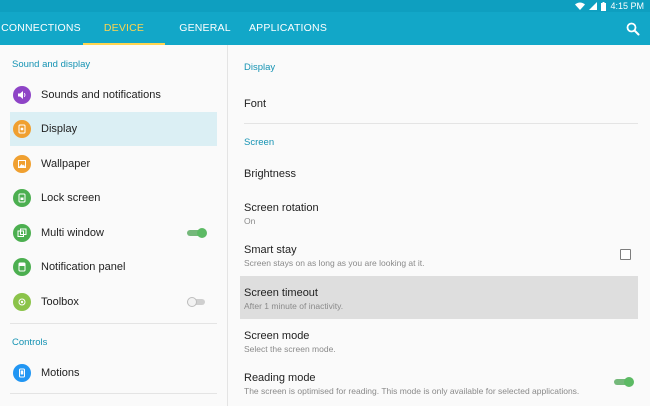 Image resolution: width=650 pixels, height=406 pixels. I want to click on setting-title: Reading mode, so click(280, 378).